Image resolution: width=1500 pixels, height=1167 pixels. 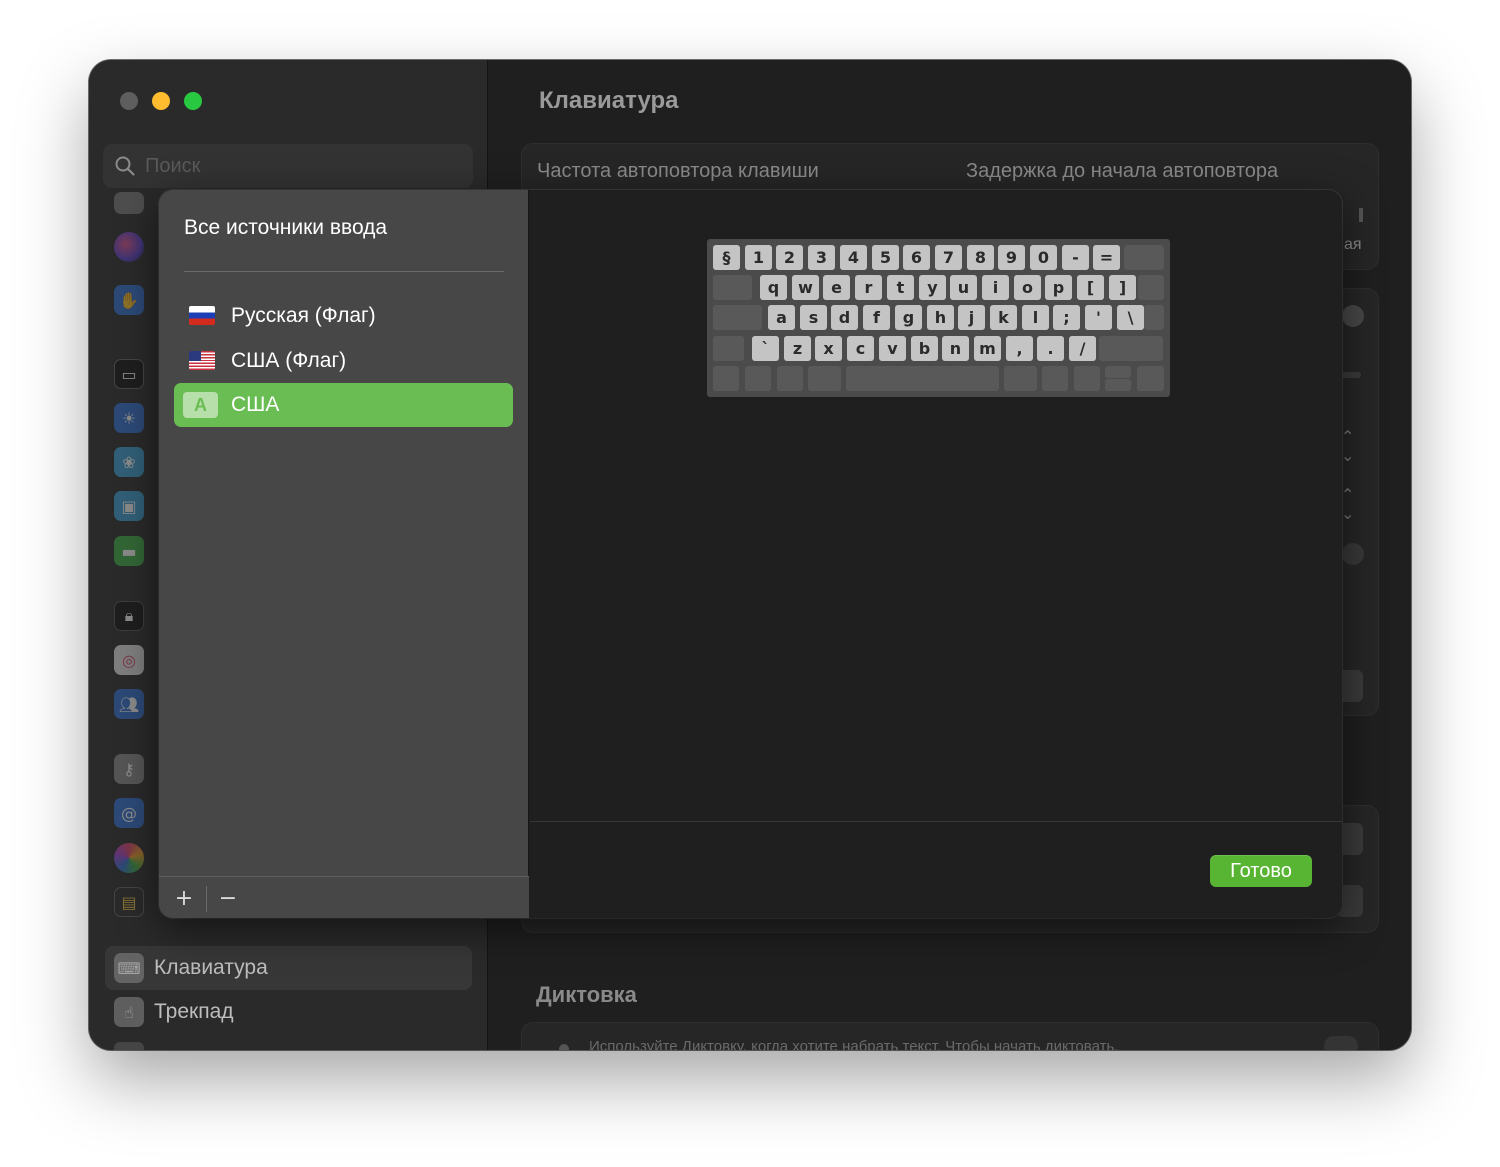 What do you see at coordinates (129, 247) in the screenshot?
I see `siri-icon` at bounding box center [129, 247].